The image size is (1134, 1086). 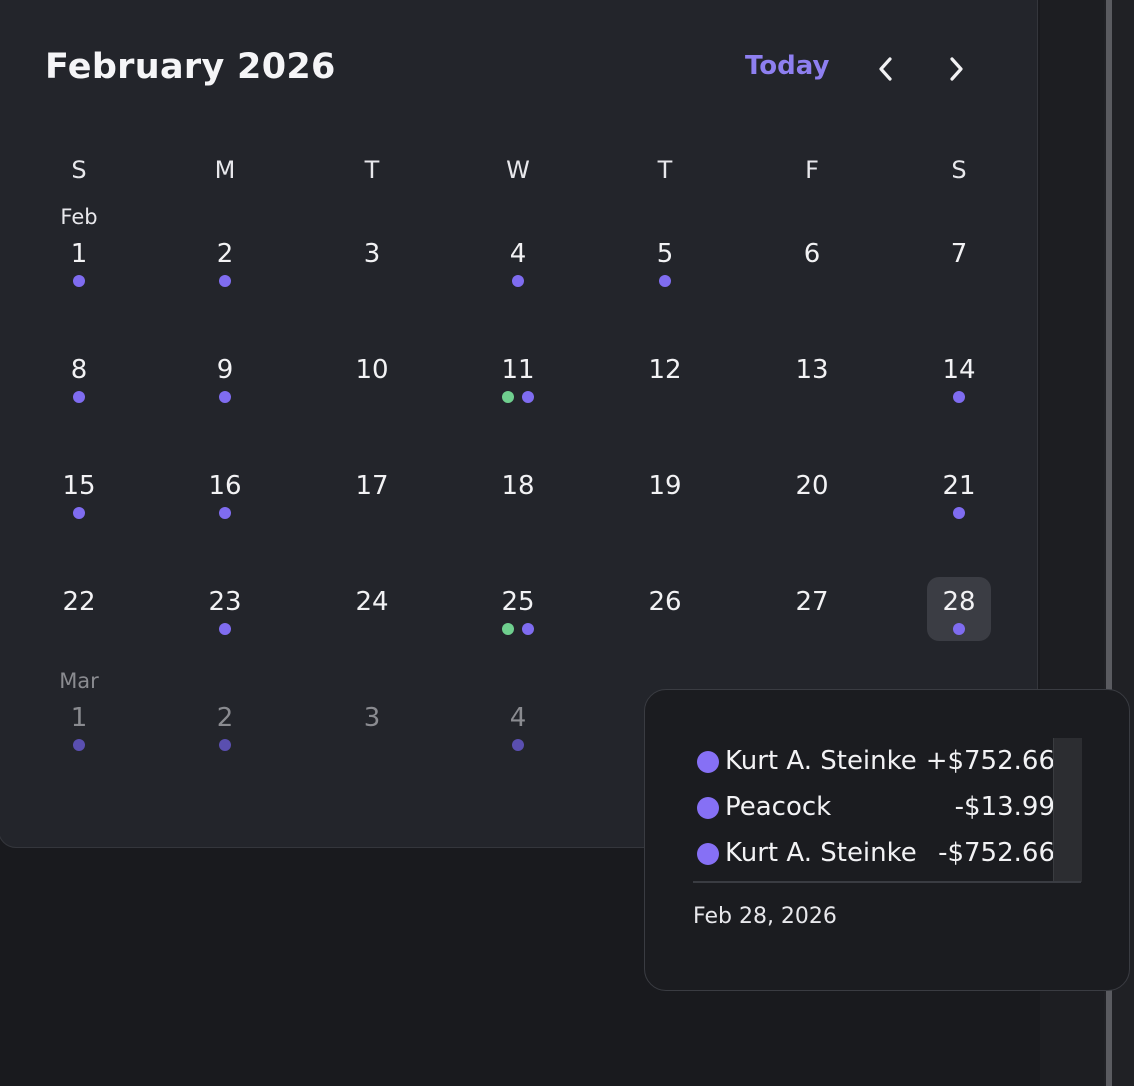 What do you see at coordinates (79, 170) in the screenshot?
I see `weekday-label: S` at bounding box center [79, 170].